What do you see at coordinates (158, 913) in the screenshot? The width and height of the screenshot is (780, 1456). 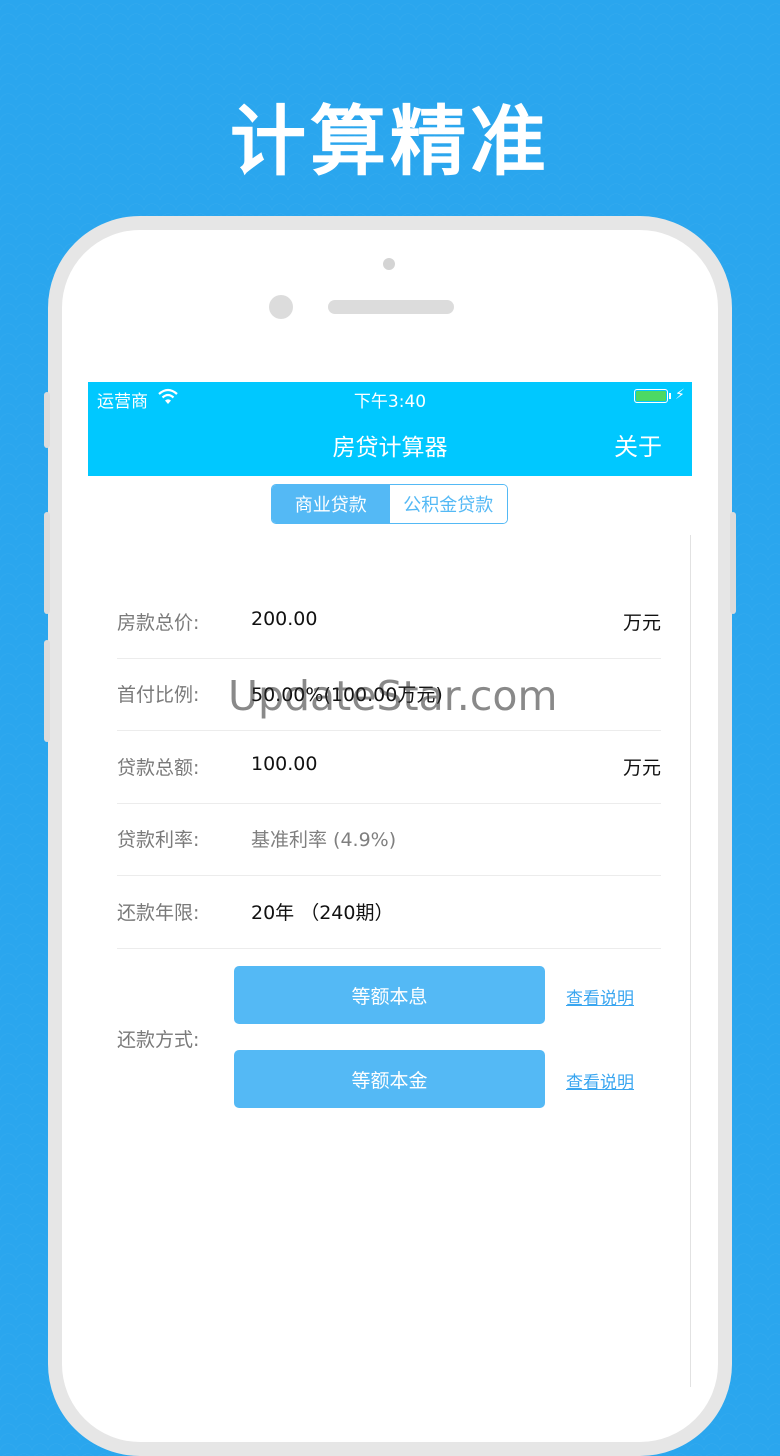 I see `loan-term-label: 还款年限:` at bounding box center [158, 913].